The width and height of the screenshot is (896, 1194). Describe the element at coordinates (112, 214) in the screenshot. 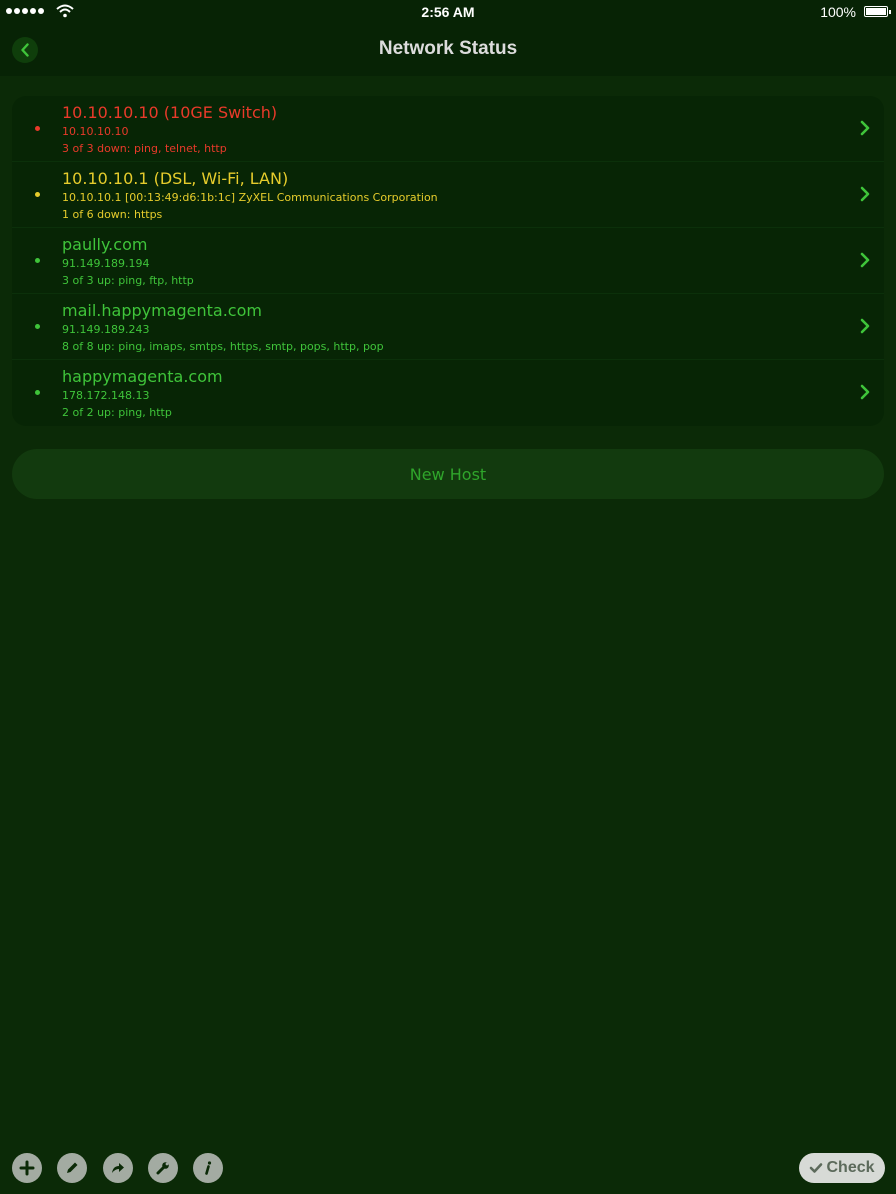

I see `host-status: 1 of 6 down: https` at that location.